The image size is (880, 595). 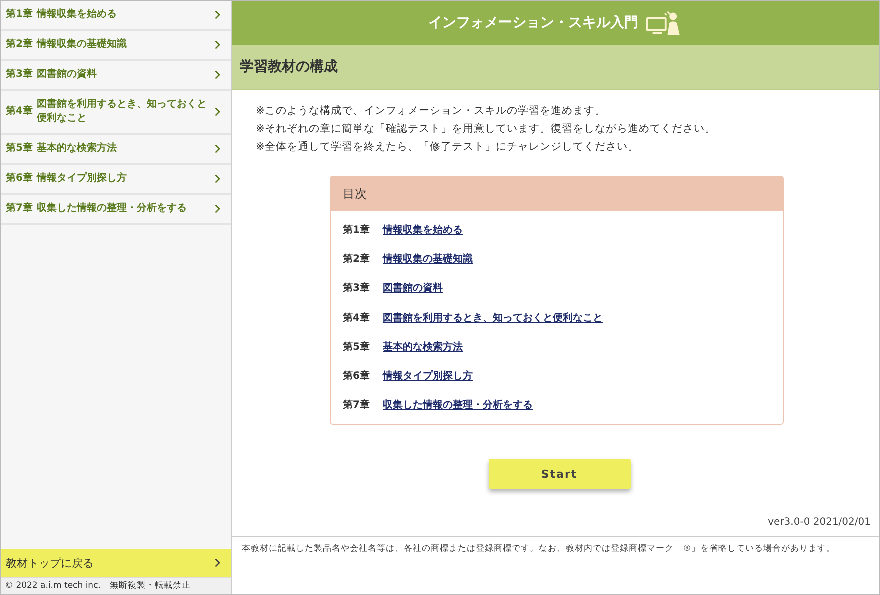 I want to click on chapter-link: 情報収集を始める, so click(x=423, y=229).